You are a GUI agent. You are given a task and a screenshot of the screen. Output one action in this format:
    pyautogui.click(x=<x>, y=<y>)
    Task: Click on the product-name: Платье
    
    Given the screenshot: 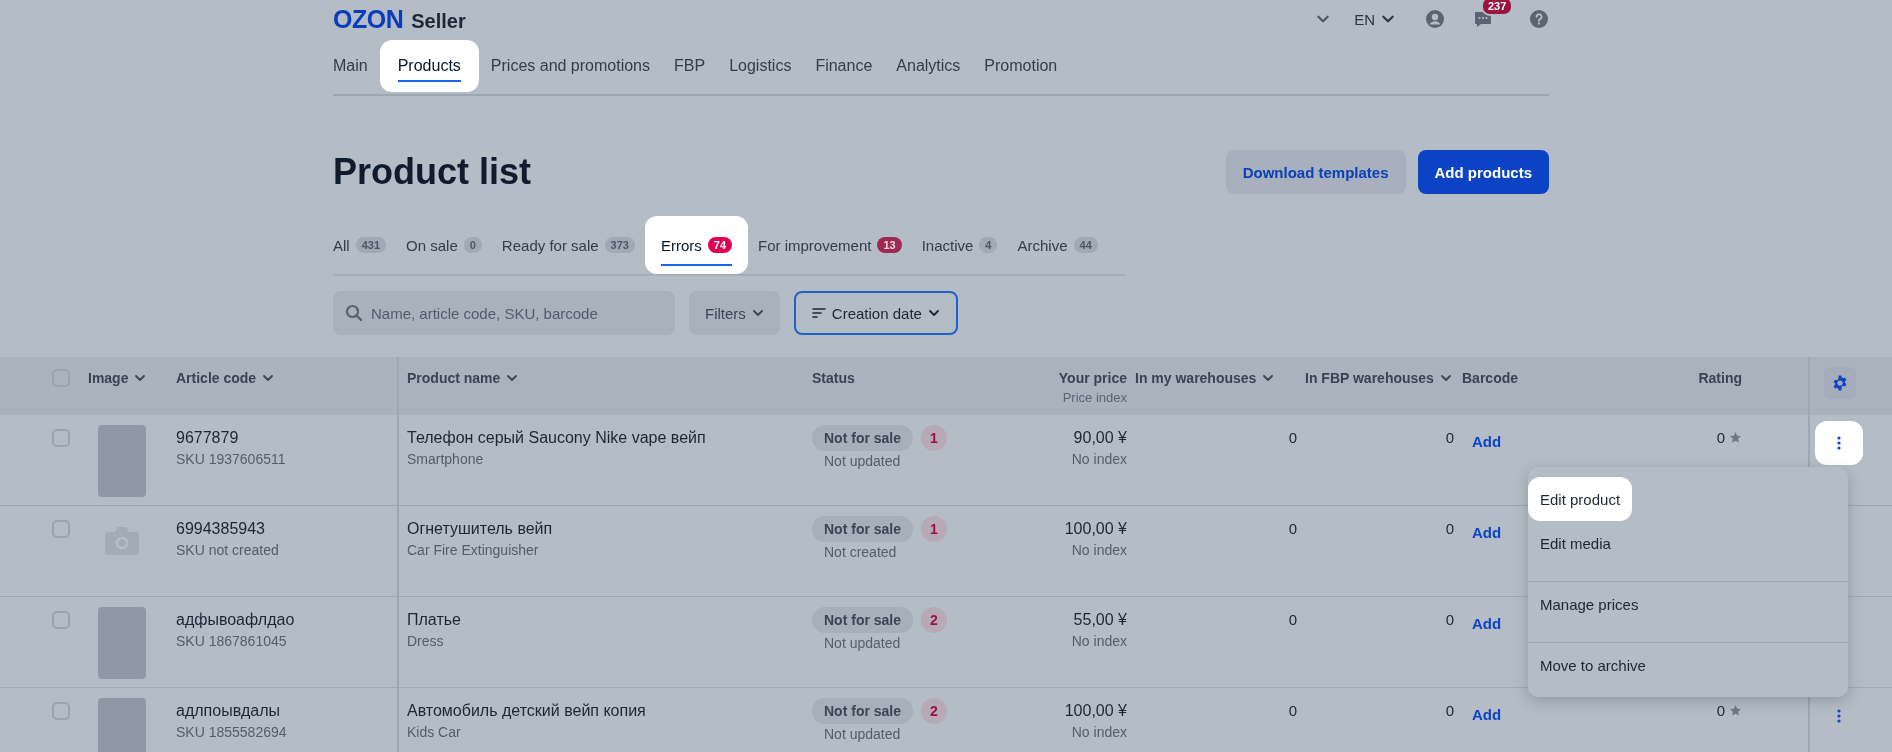 What is the action you would take?
    pyautogui.click(x=609, y=620)
    